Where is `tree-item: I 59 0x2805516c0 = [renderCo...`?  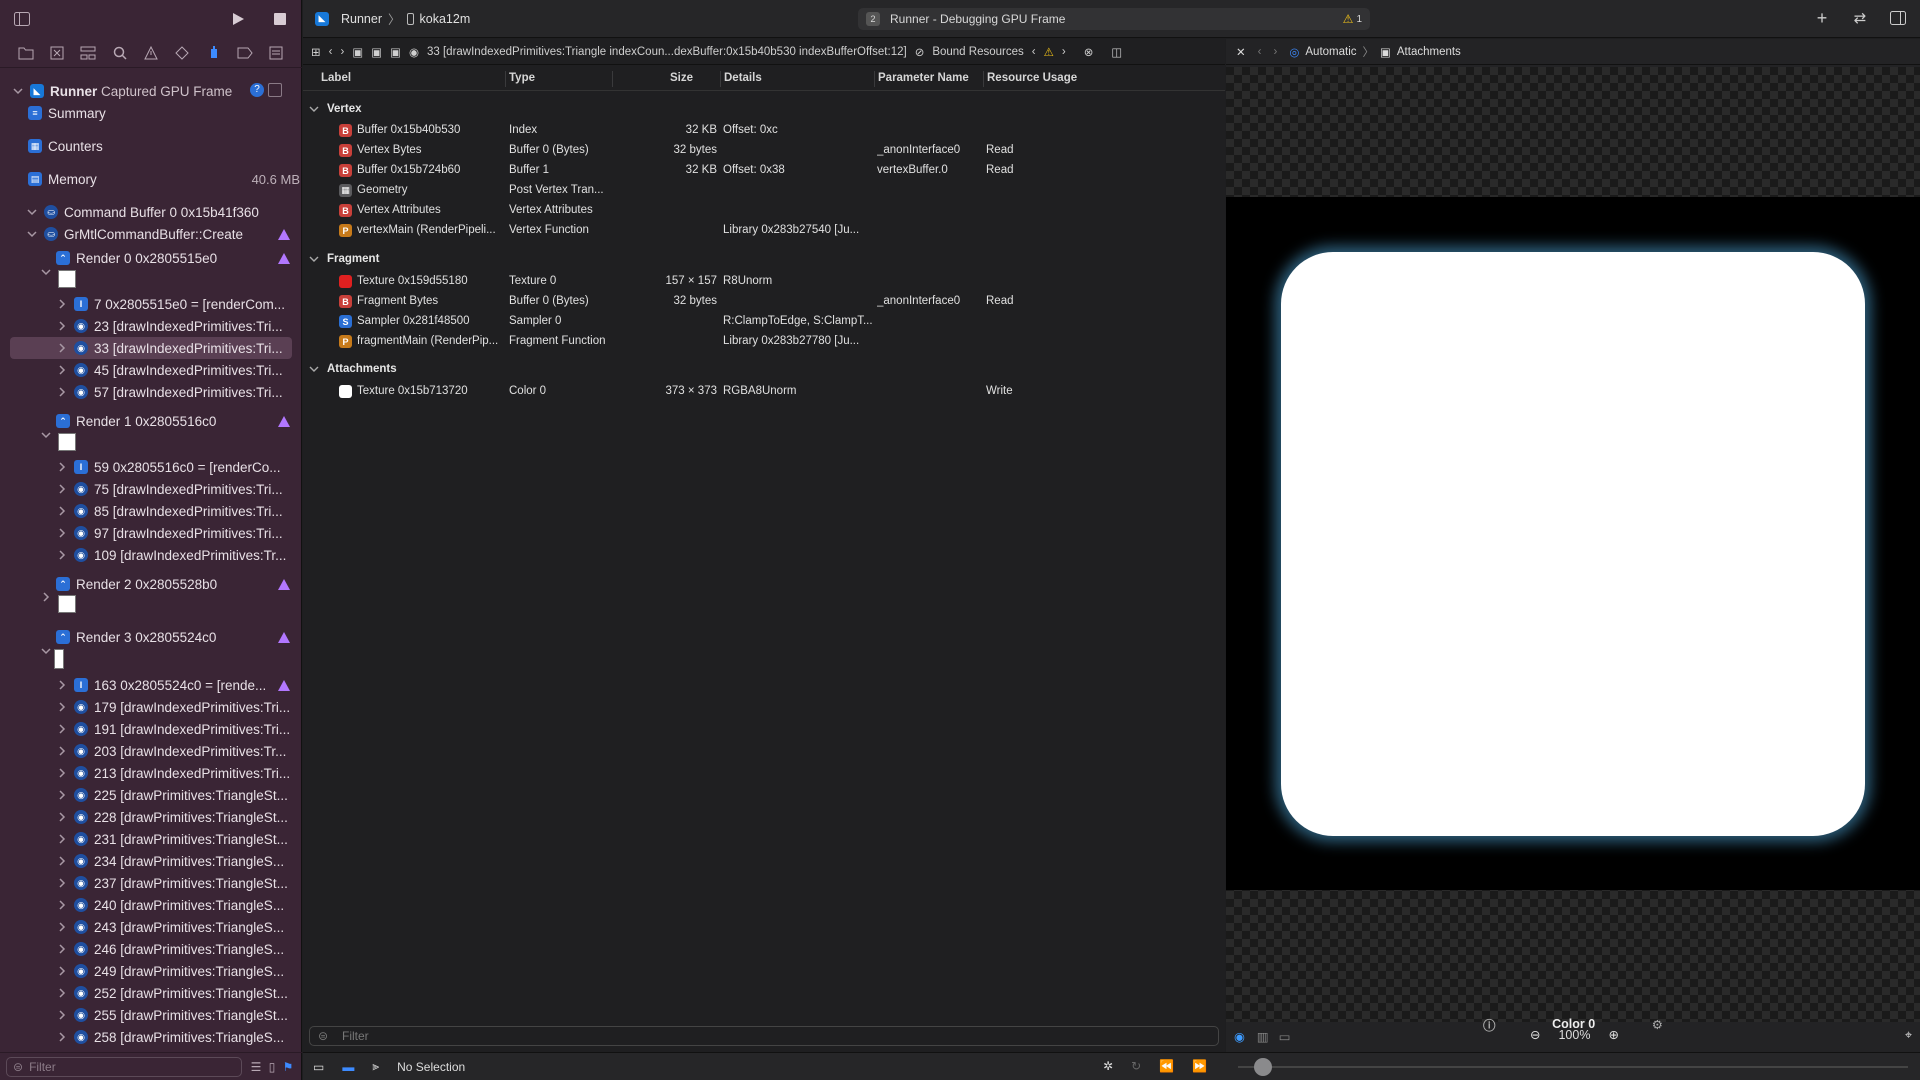
tree-item: I 59 0x2805516c0 = [renderCo... is located at coordinates (168, 467).